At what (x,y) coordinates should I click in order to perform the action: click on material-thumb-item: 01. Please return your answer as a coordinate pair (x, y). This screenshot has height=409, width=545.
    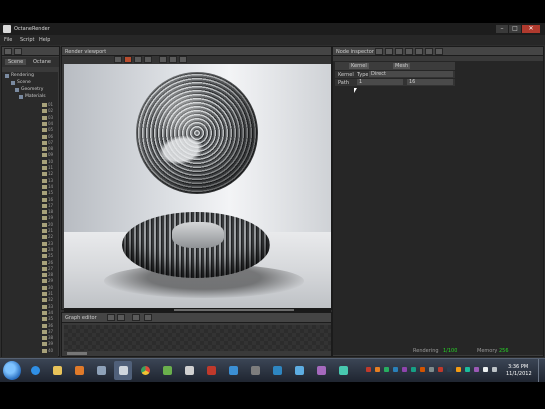
    Looking at the image, I should click on (47, 105).